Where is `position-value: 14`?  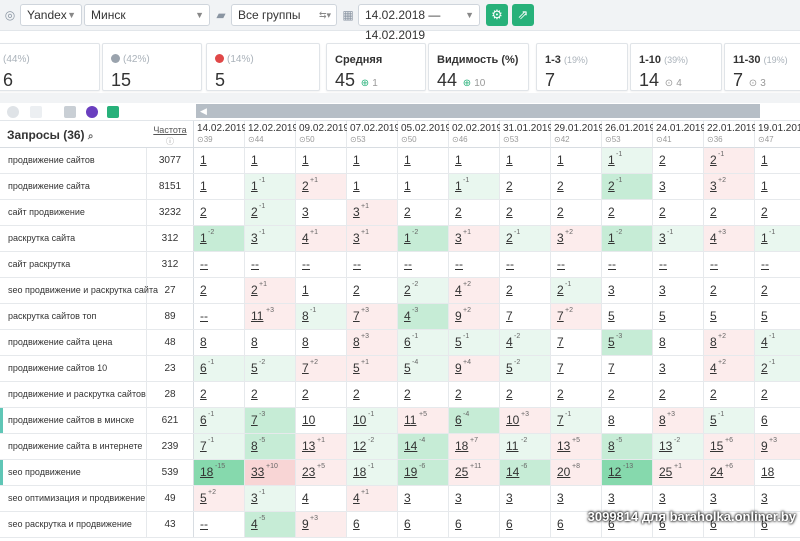 position-value: 14 is located at coordinates (512, 472).